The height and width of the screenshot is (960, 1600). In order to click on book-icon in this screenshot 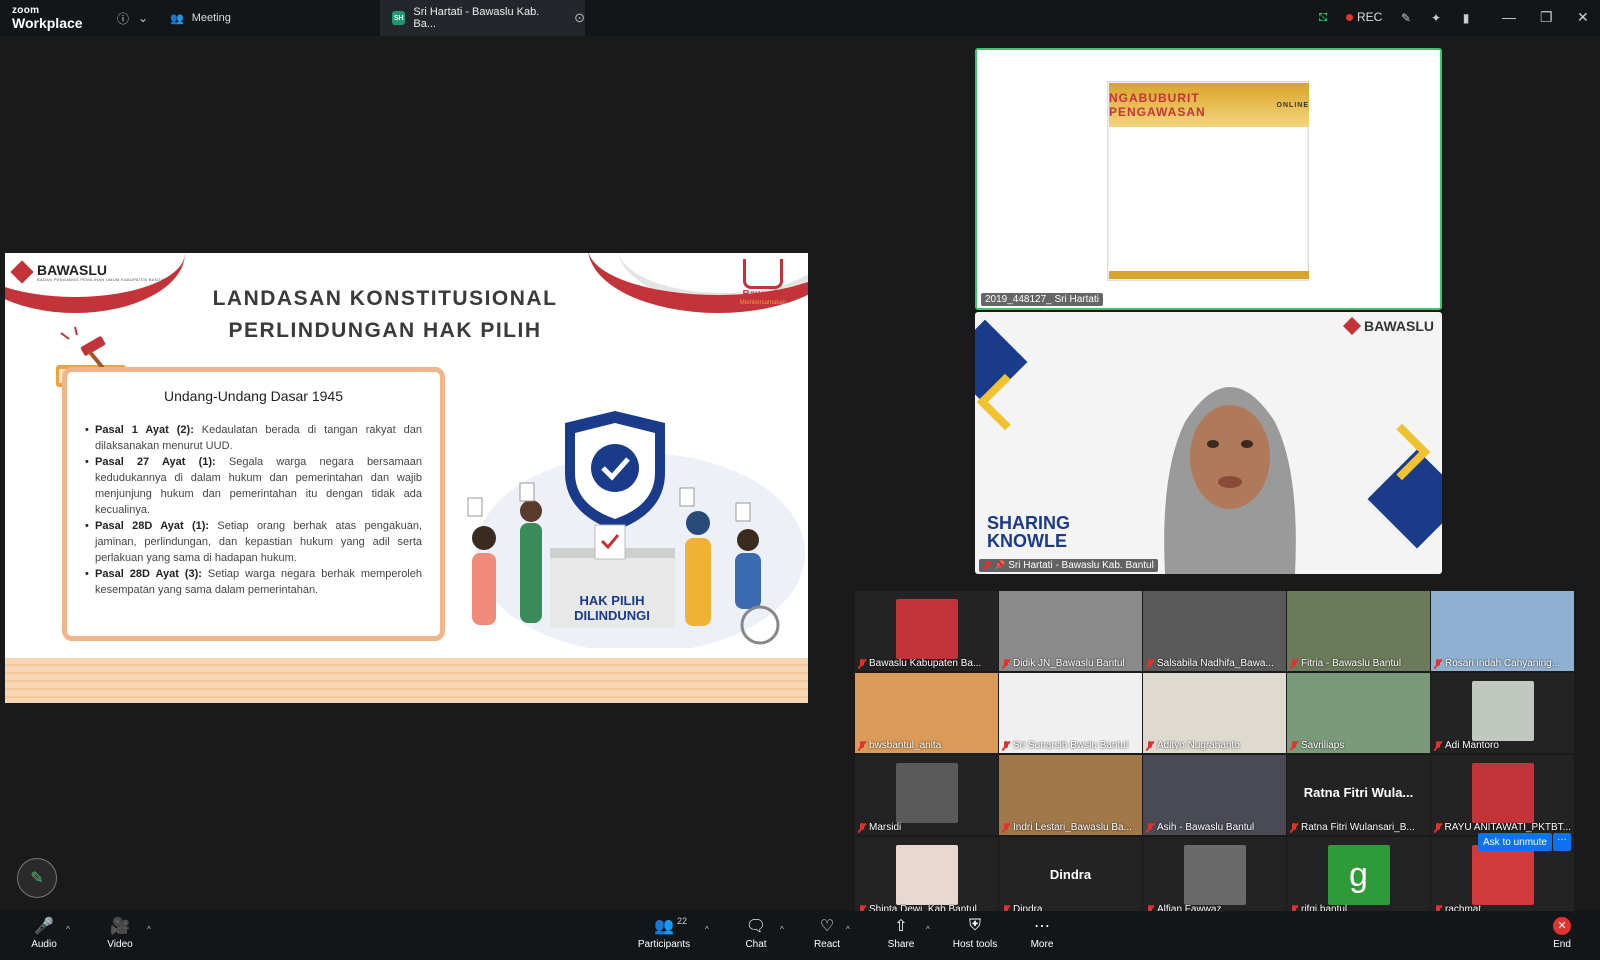, I will do `click(762, 274)`.